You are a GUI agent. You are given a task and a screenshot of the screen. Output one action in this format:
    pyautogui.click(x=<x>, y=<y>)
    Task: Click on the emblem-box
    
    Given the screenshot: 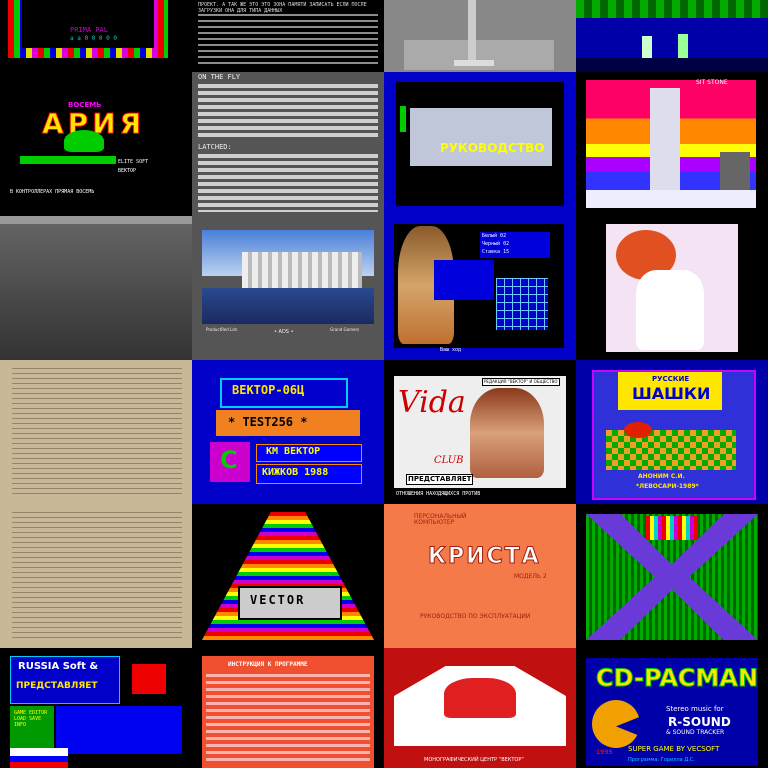 What is the action you would take?
    pyautogui.click(x=149, y=679)
    